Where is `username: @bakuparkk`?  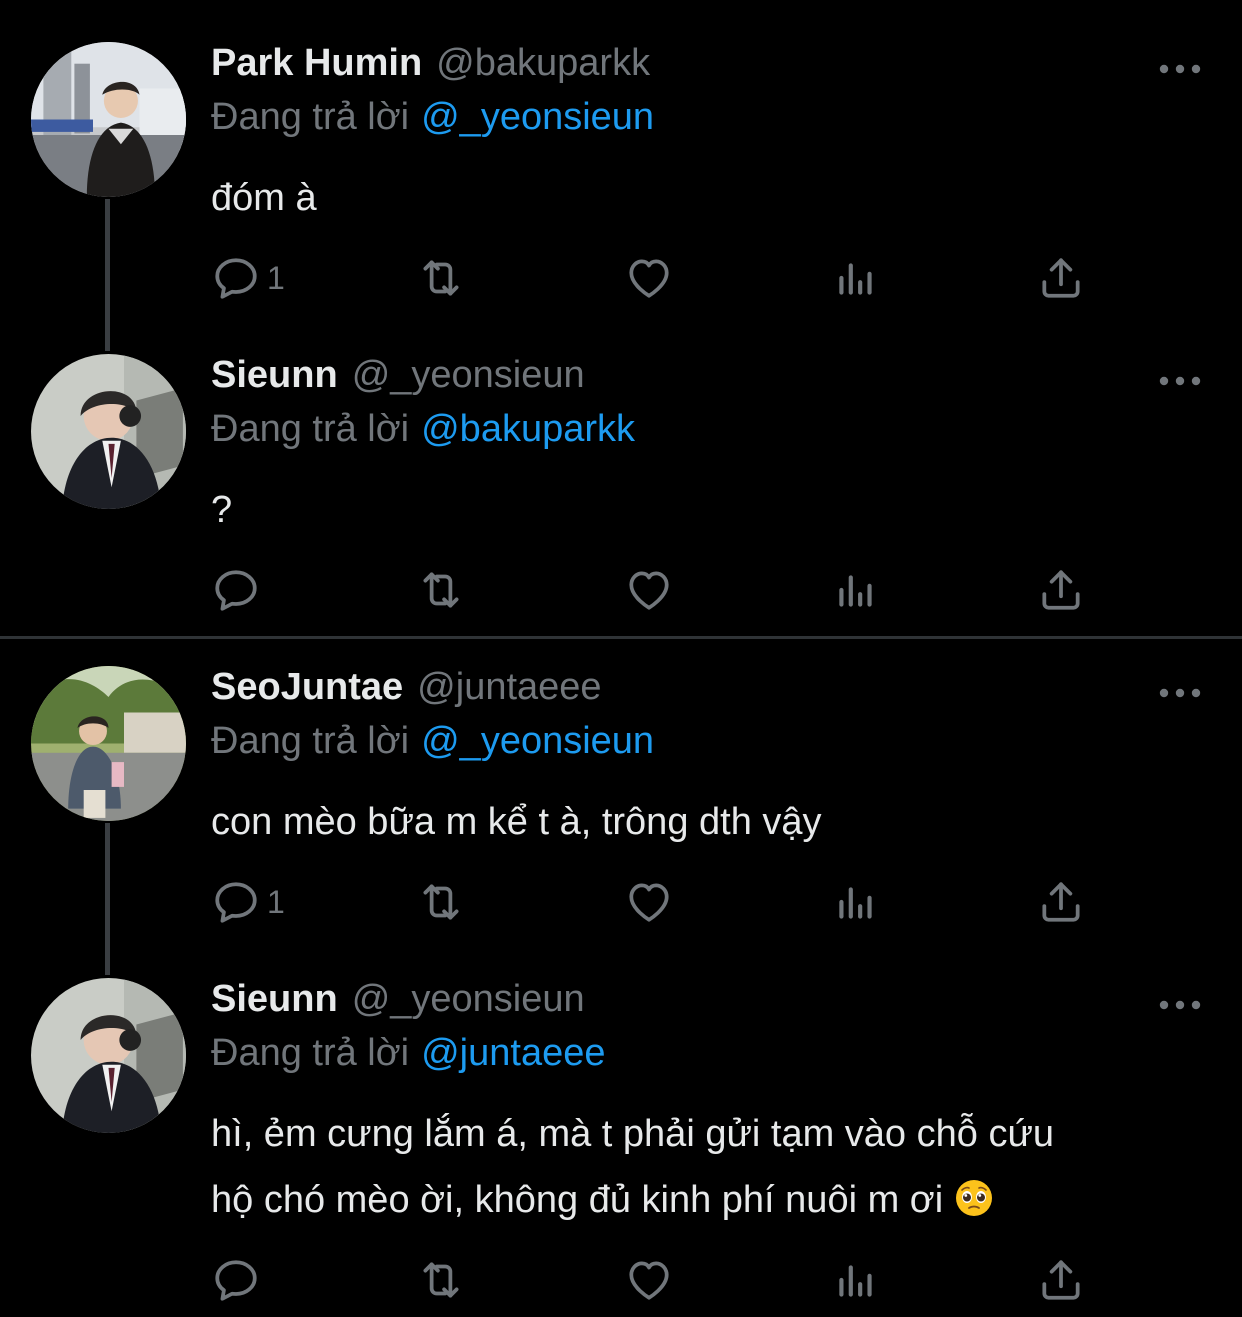
username: @bakuparkk is located at coordinates (543, 63).